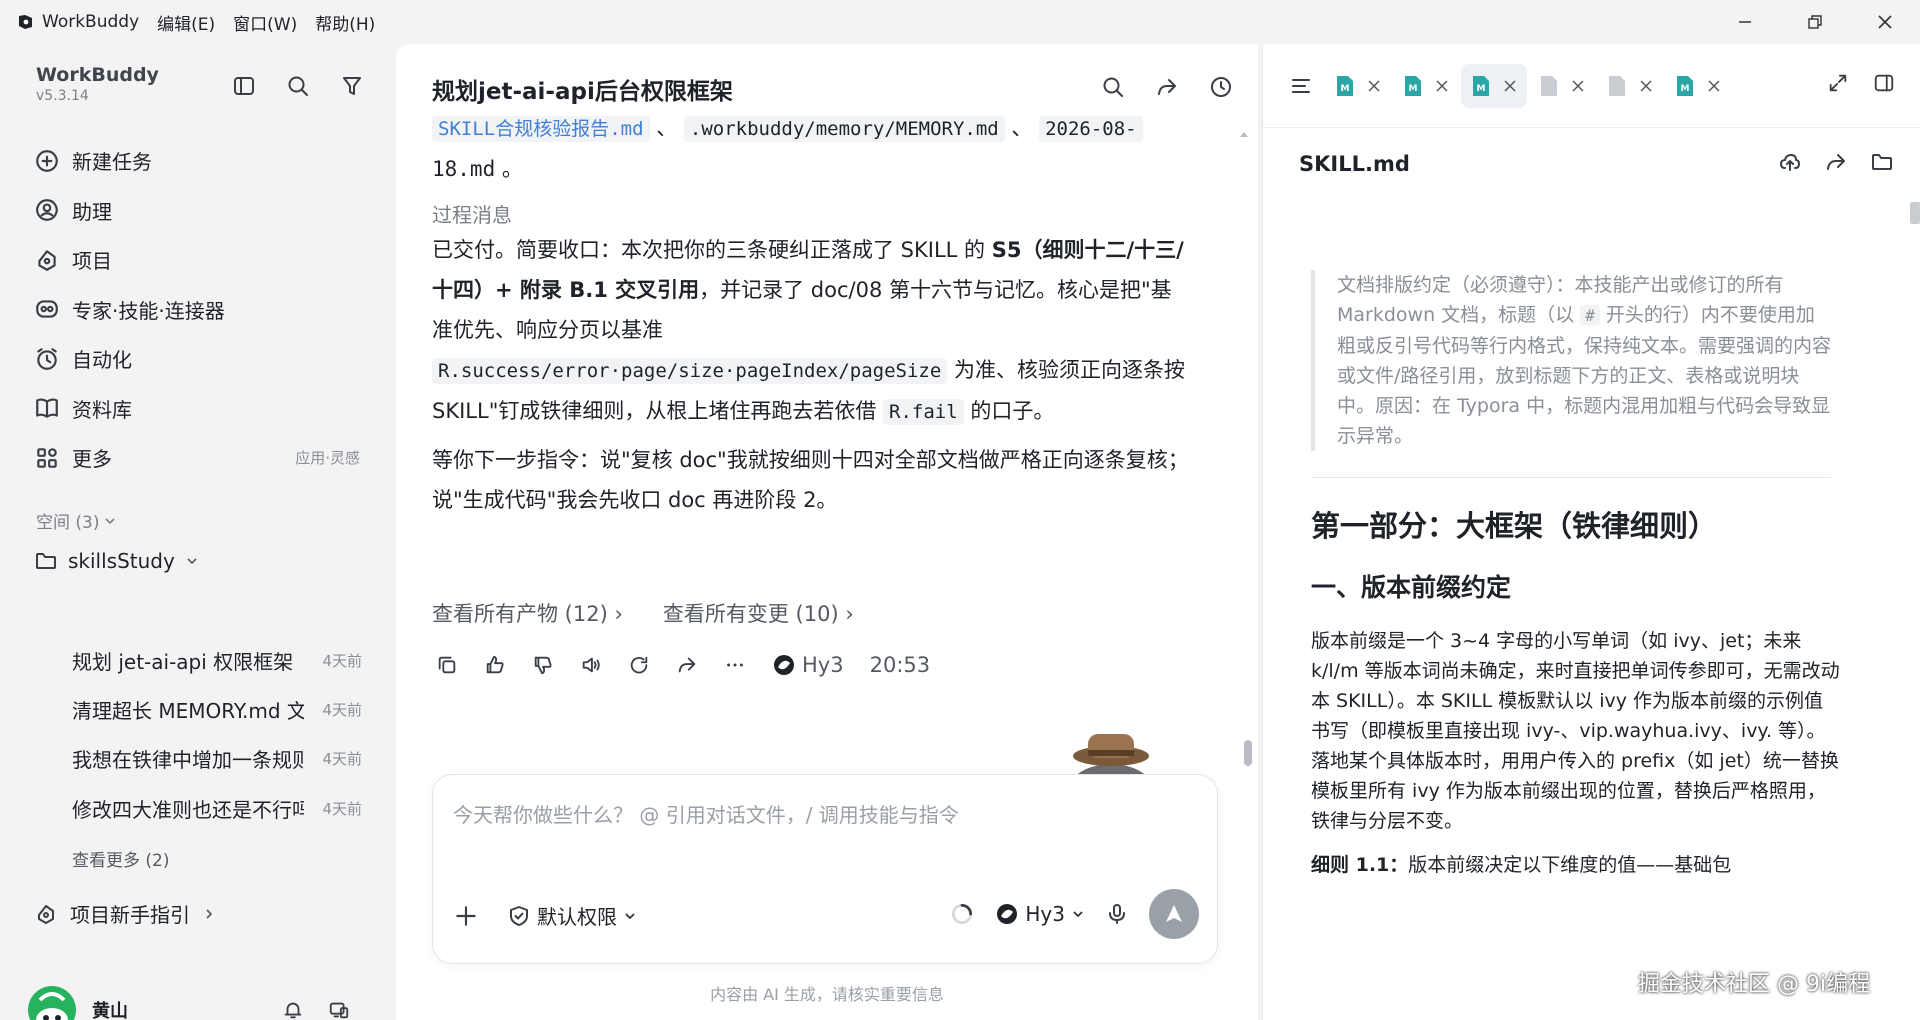  Describe the element at coordinates (572, 915) in the screenshot. I see `permission-dropdown: 默认权限` at that location.